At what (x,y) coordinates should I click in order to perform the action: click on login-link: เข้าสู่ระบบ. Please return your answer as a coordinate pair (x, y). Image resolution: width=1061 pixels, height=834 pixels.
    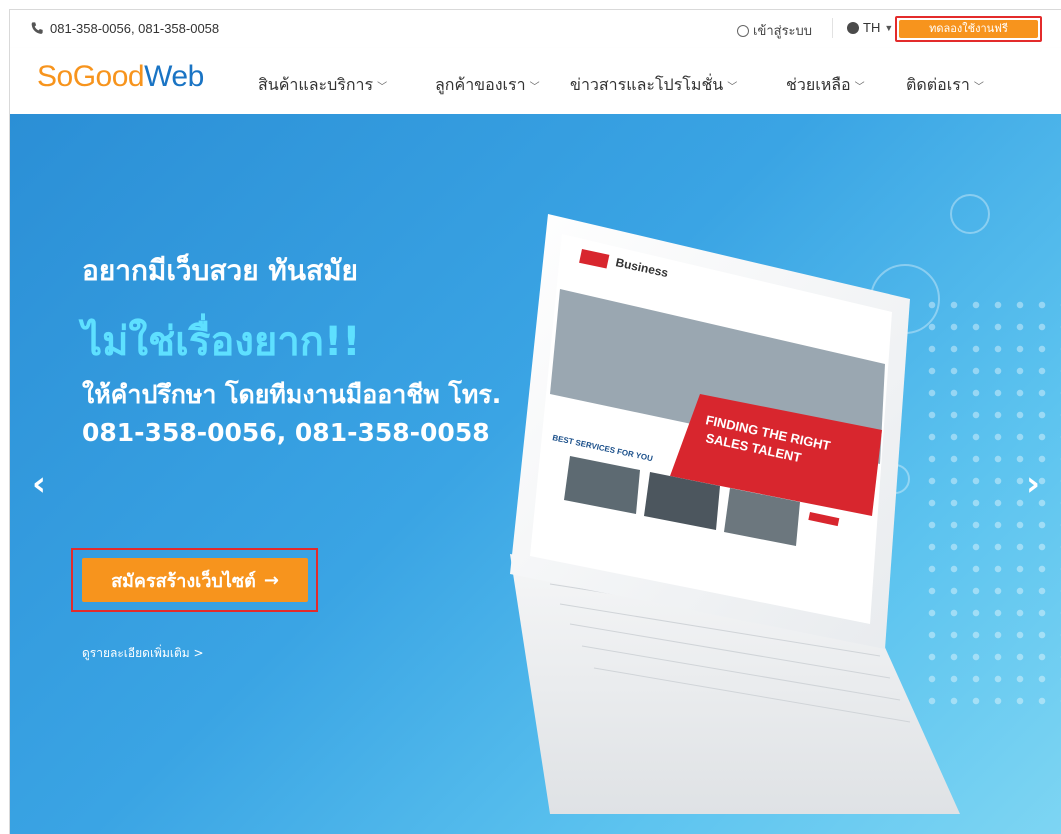
    Looking at the image, I should click on (774, 30).